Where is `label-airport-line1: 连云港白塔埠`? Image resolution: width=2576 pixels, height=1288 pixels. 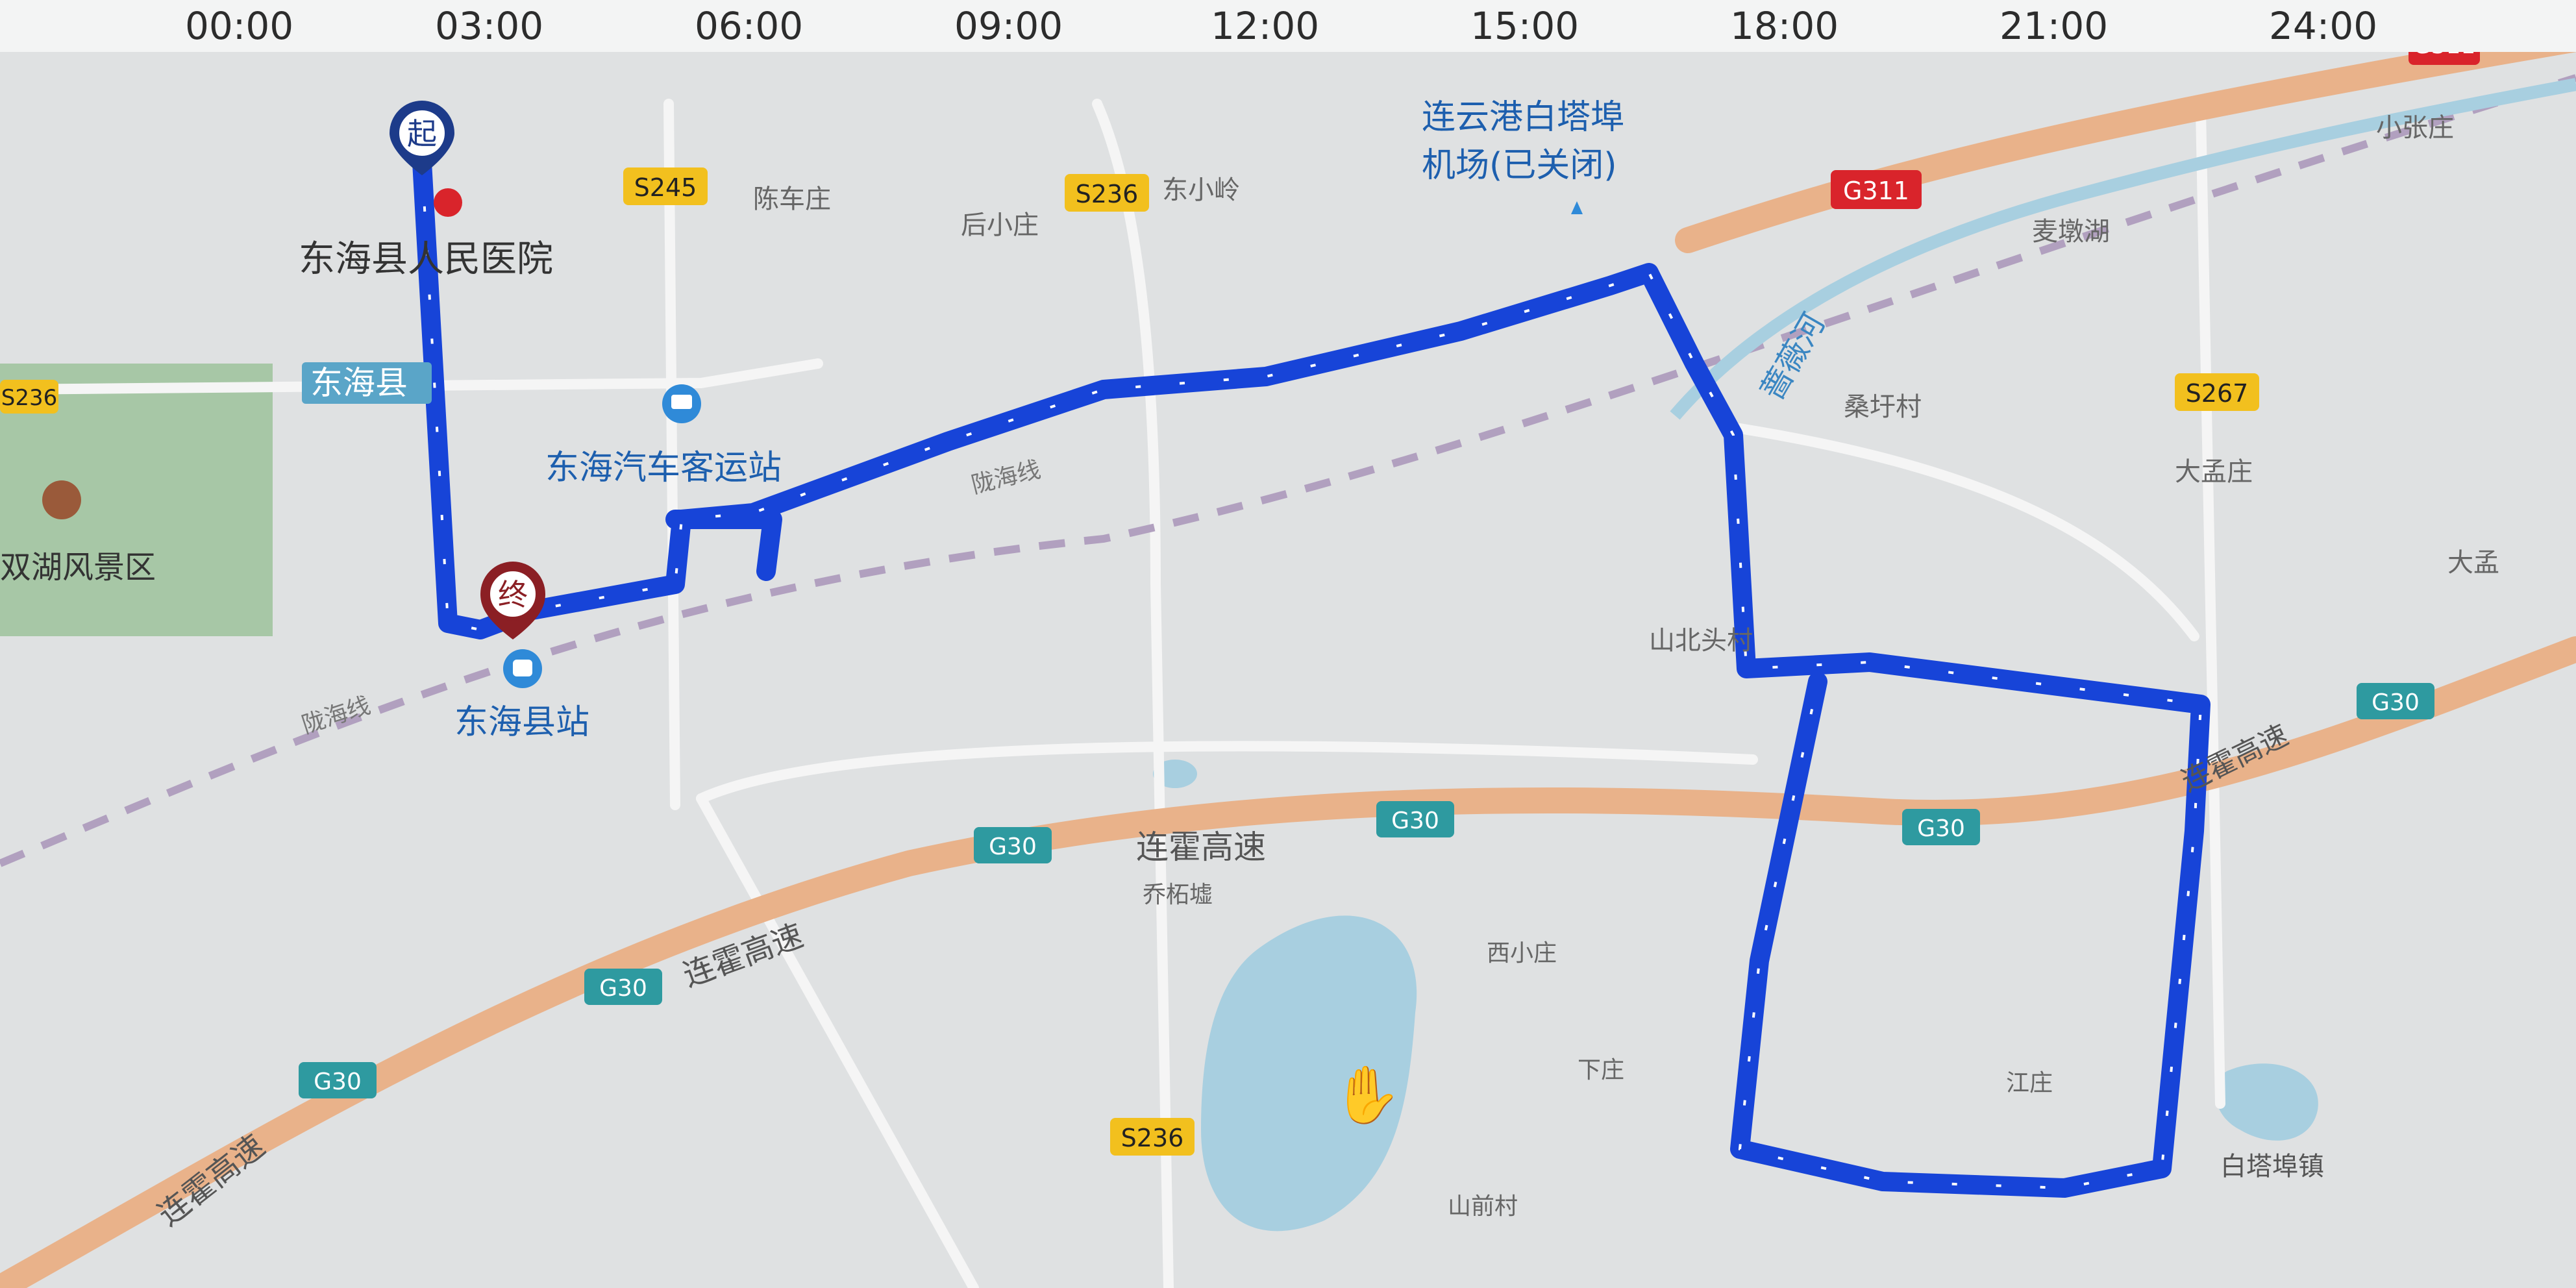 label-airport-line1: 连云港白塔埠 is located at coordinates (1523, 117).